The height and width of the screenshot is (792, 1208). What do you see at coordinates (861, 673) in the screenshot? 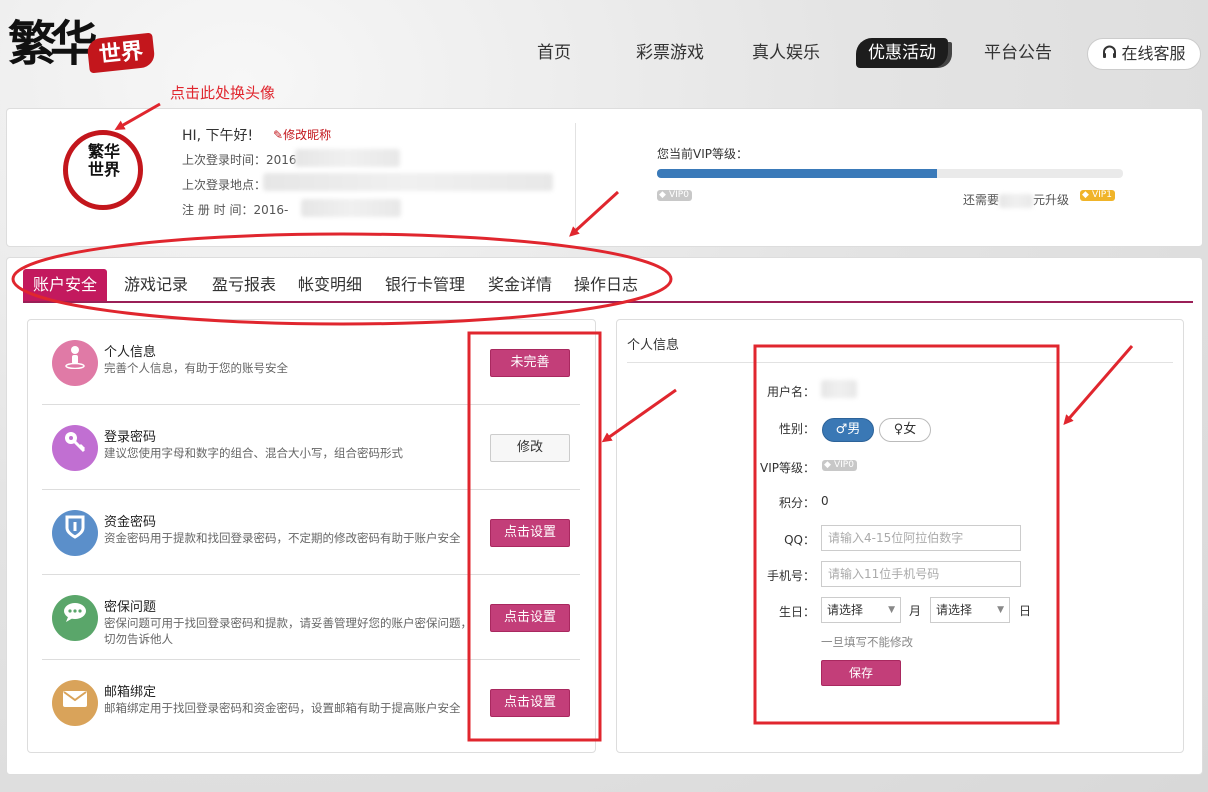
I see `save-button: 保存` at bounding box center [861, 673].